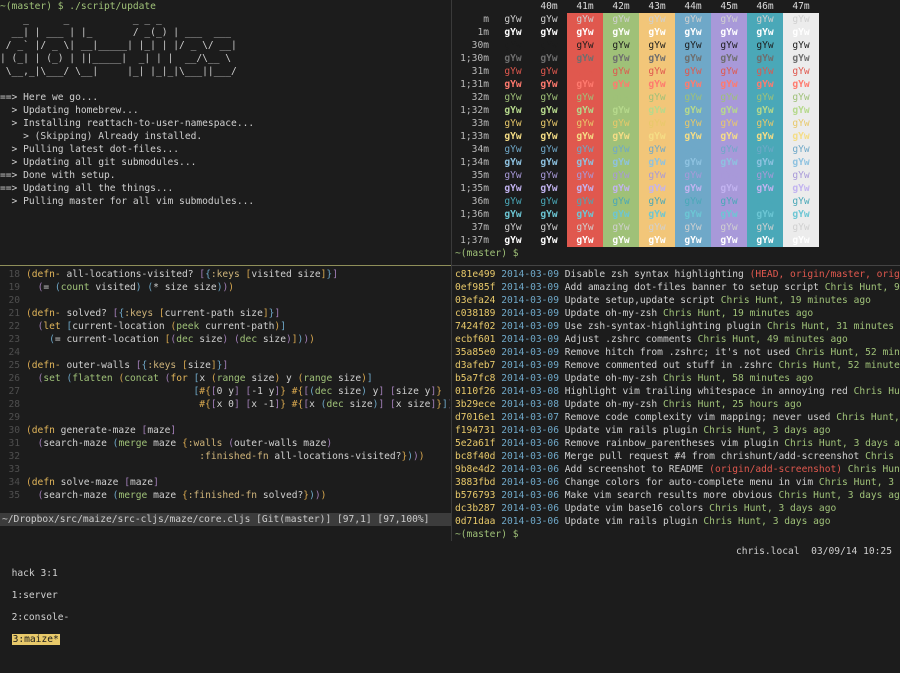 The image size is (900, 673). I want to click on pane-divider-right, so click(676, 265).